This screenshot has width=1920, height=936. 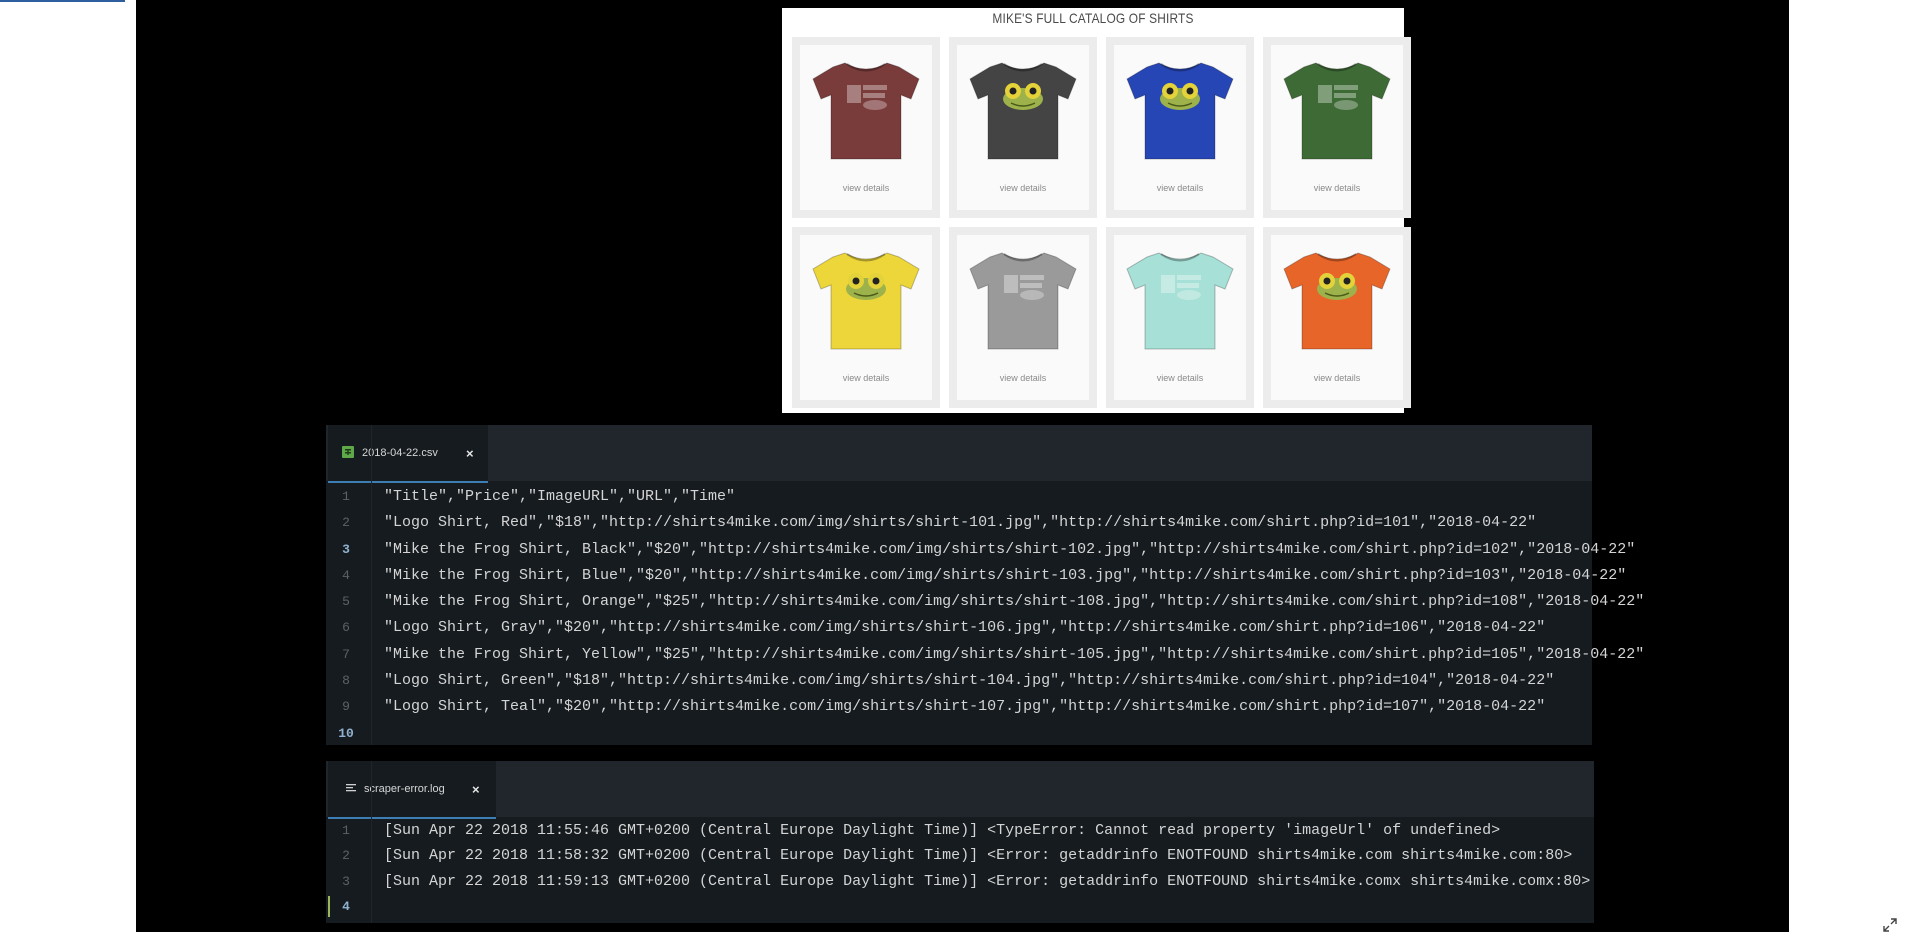 I want to click on top-accent-bar, so click(x=62, y=1).